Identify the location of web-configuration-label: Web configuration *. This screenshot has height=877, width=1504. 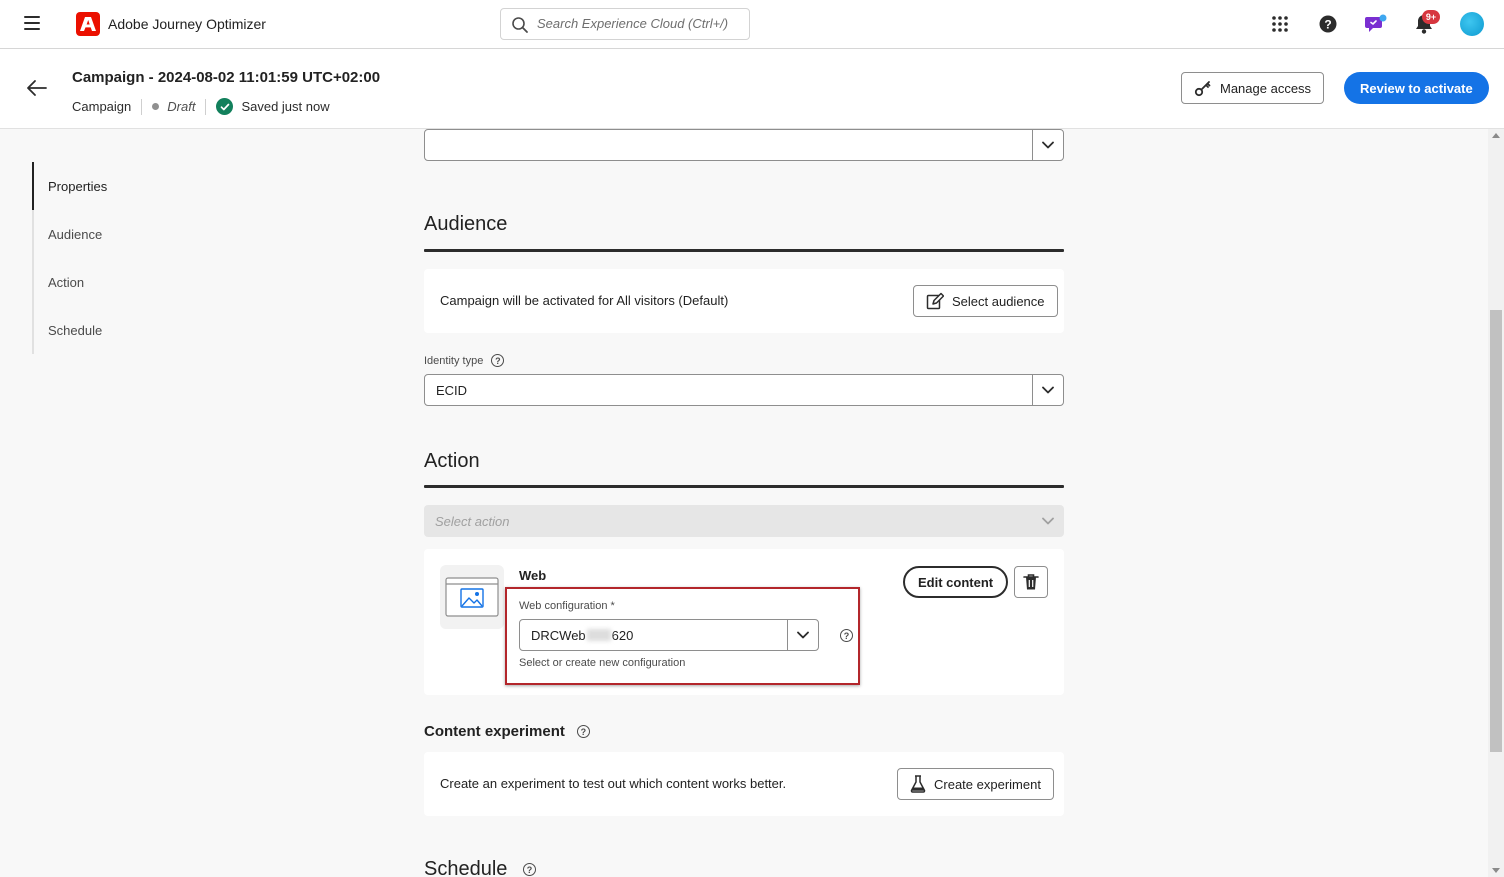
(567, 606).